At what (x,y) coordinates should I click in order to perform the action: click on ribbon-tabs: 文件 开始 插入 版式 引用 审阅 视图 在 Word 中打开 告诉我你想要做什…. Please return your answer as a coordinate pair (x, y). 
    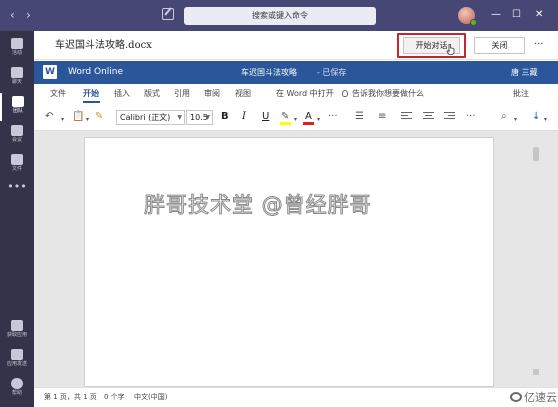
    Looking at the image, I should click on (296, 94).